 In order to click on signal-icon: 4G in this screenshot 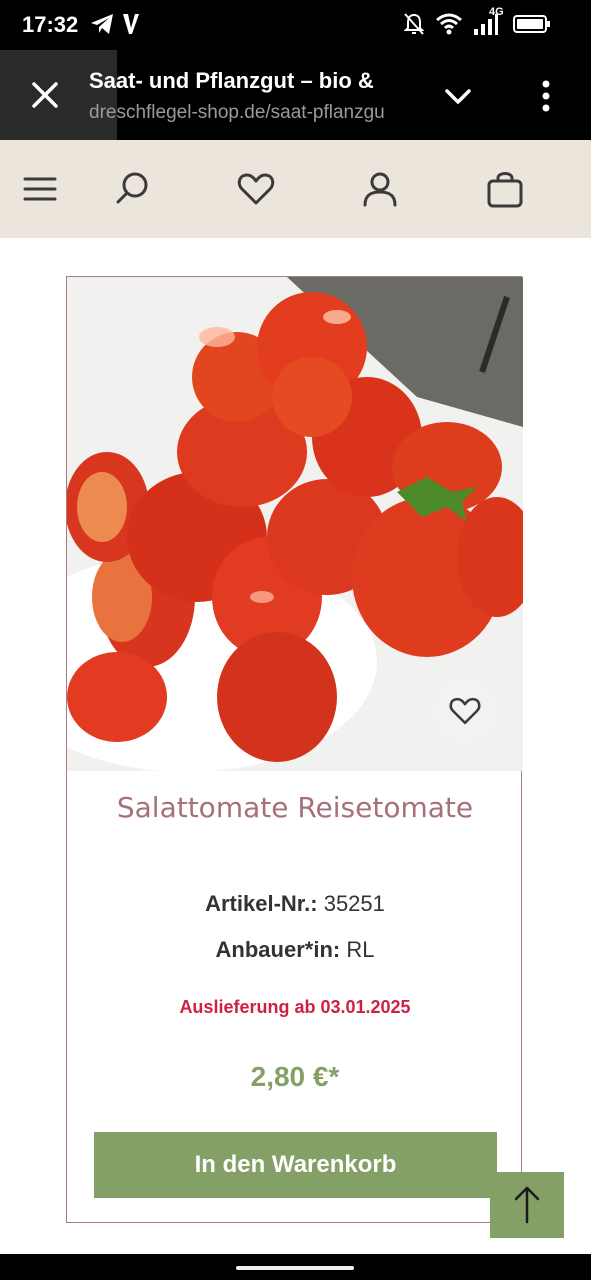, I will do `click(488, 21)`.